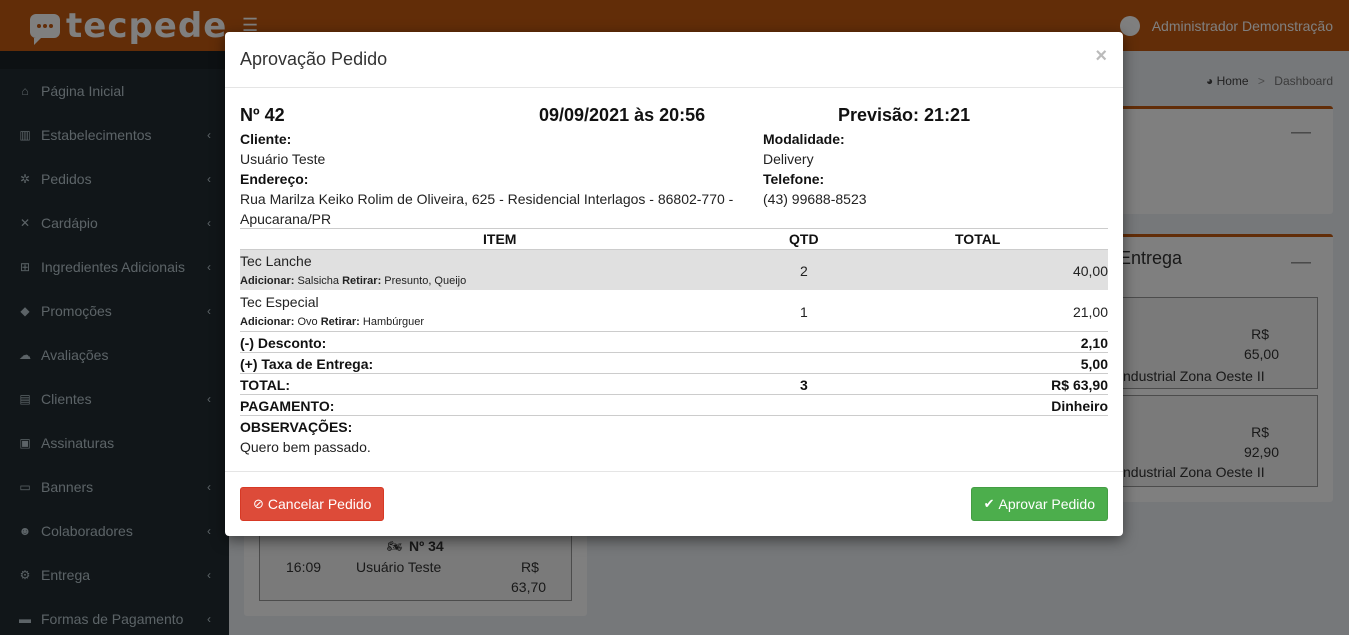 This screenshot has height=635, width=1349. I want to click on item-name: Tec Lanche, so click(276, 261).